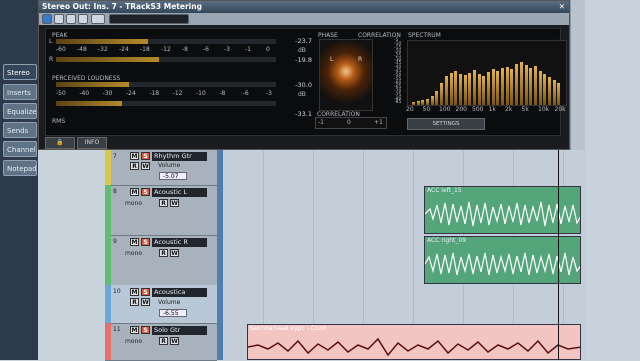 This screenshot has height=361, width=640. I want to click on volume-field: -5.07, so click(173, 176).